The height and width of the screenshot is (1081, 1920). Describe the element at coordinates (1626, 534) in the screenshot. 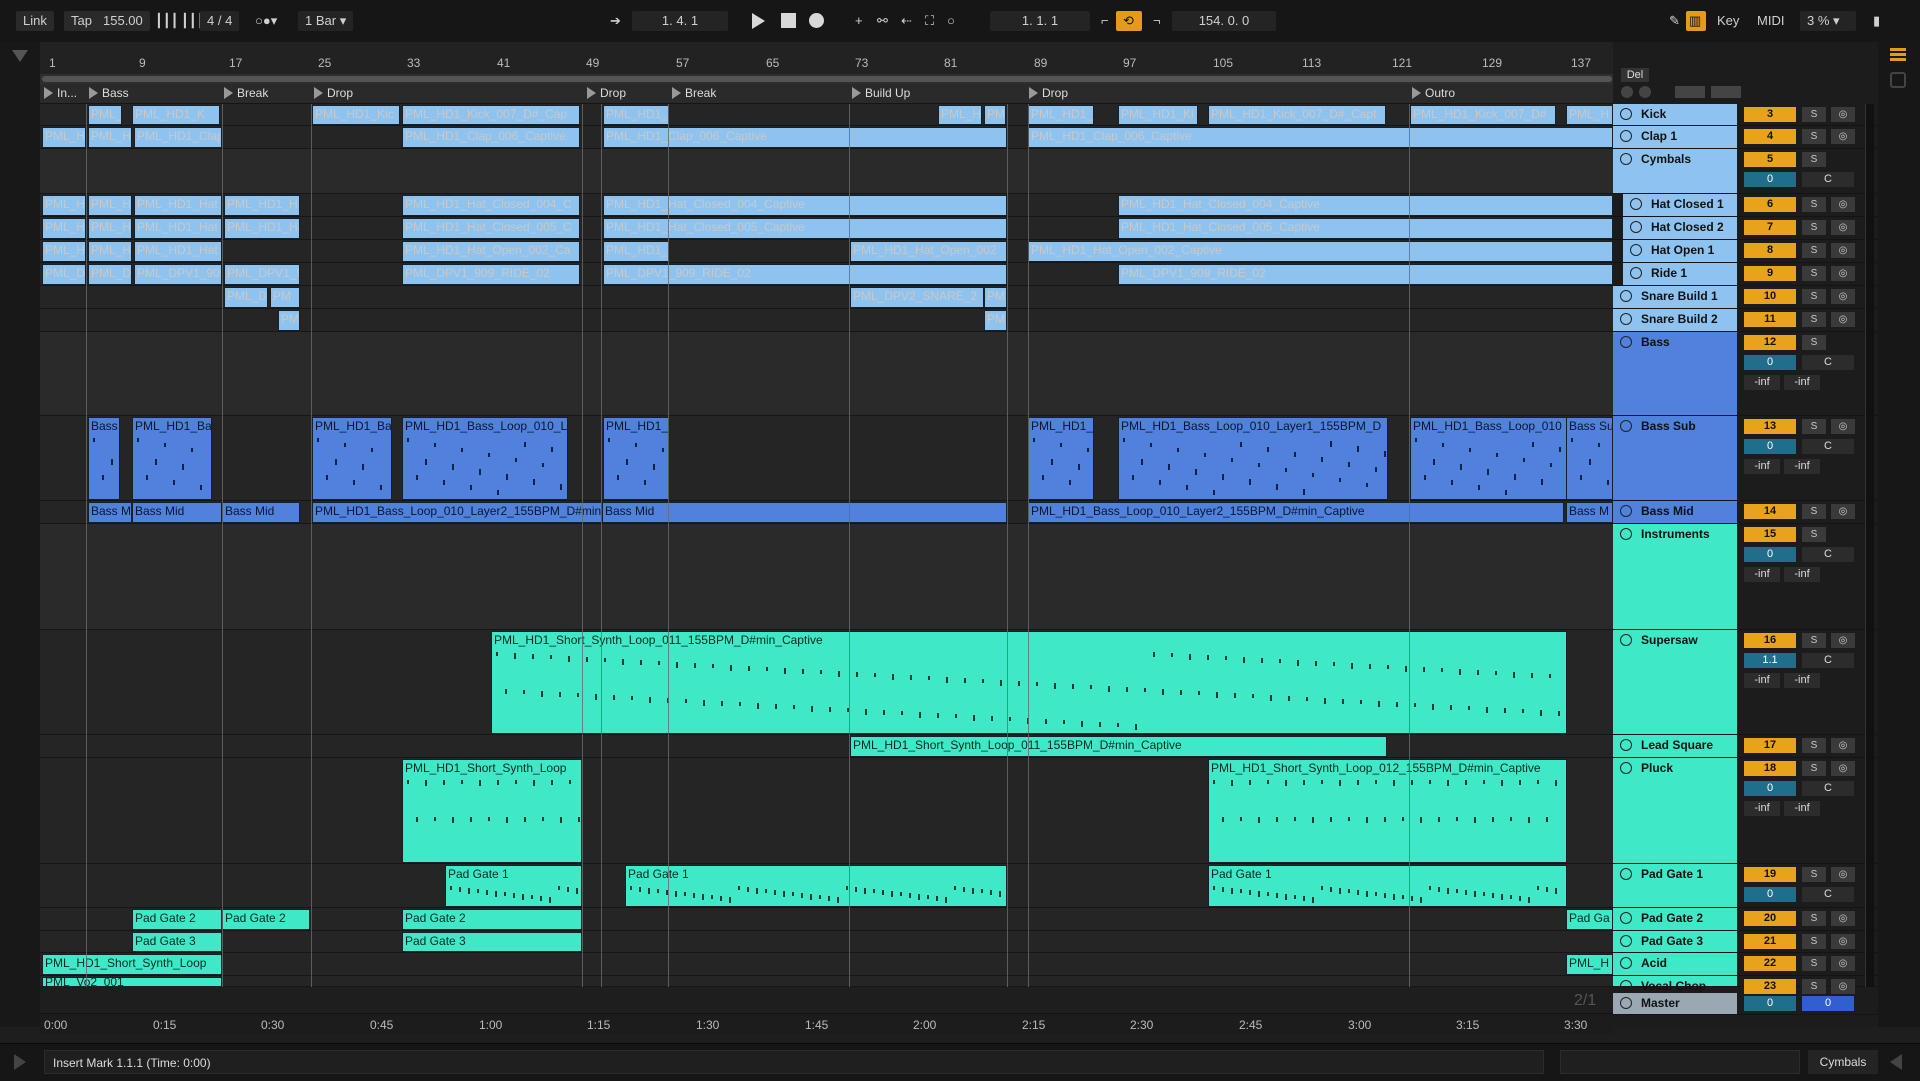

I see `group-fold-icon` at that location.